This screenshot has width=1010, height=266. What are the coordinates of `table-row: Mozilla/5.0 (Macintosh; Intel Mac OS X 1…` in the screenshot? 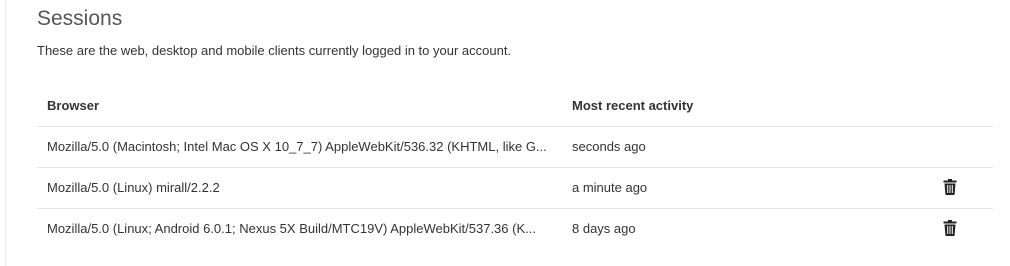 It's located at (515, 147).